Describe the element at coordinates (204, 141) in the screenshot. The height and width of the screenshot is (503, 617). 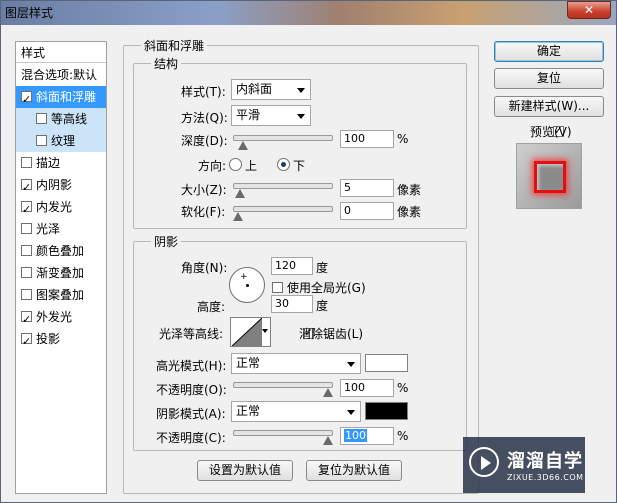
I see `depth-label: 深度(D):` at that location.